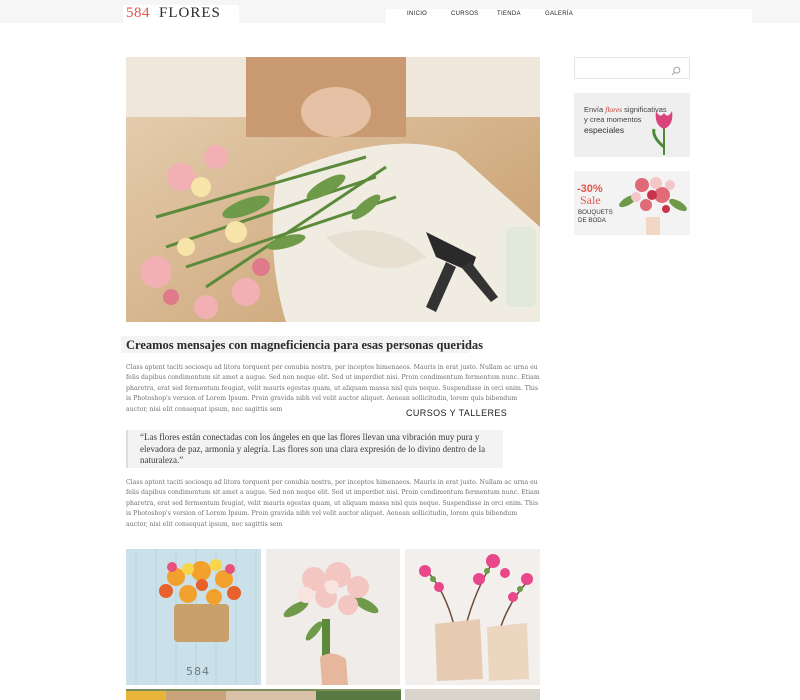 The image size is (800, 700). Describe the element at coordinates (138, 13) in the screenshot. I see `logo-number: 584` at that location.